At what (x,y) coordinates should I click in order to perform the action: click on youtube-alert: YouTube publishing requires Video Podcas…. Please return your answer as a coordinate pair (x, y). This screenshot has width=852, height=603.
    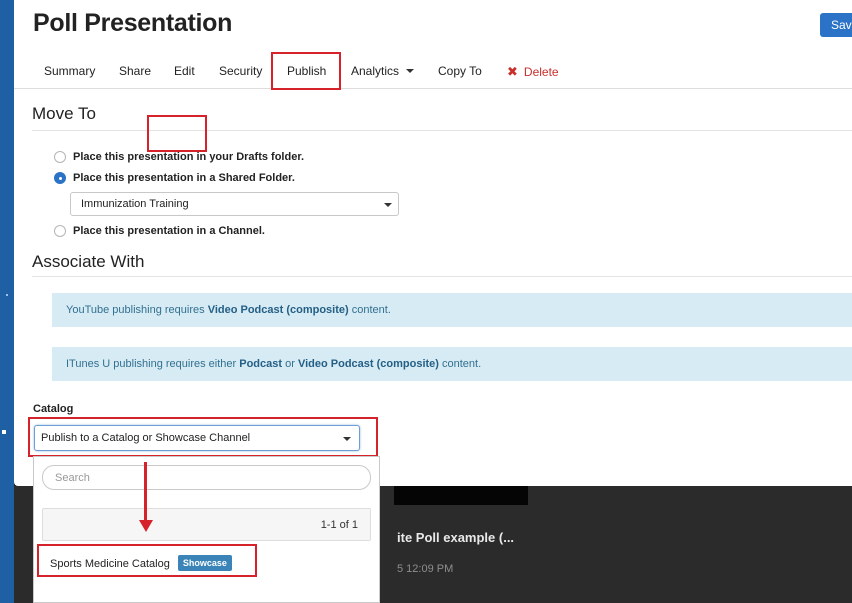
    Looking at the image, I should click on (452, 310).